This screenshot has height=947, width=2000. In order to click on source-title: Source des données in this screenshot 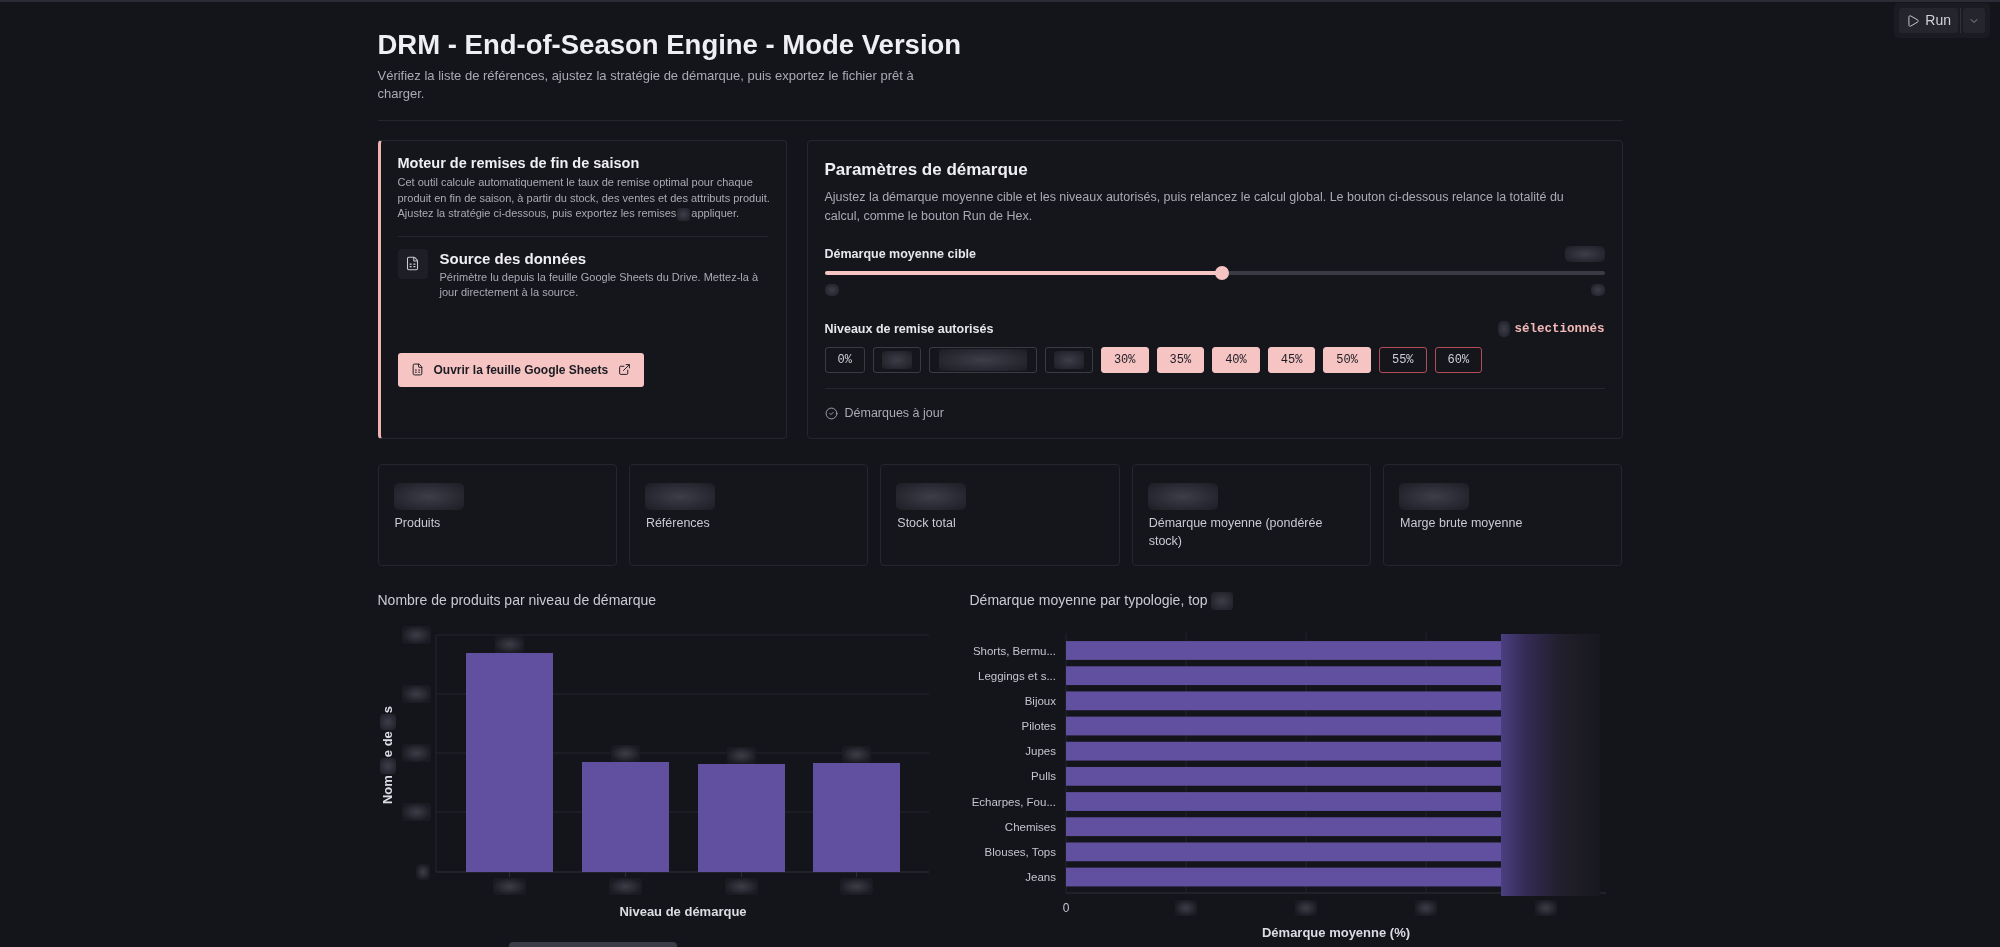, I will do `click(513, 258)`.